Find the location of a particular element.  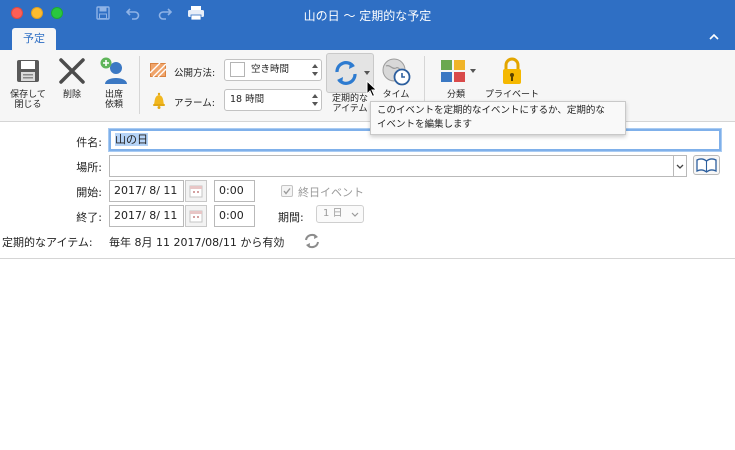

end-calendar-button is located at coordinates (196, 216).